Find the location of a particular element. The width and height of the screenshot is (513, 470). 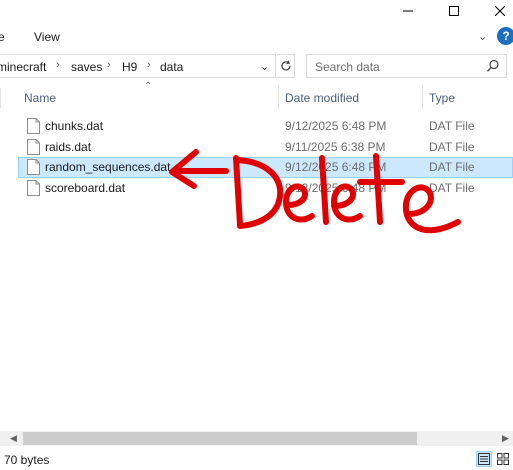

search-placeholder: Search data is located at coordinates (347, 67).